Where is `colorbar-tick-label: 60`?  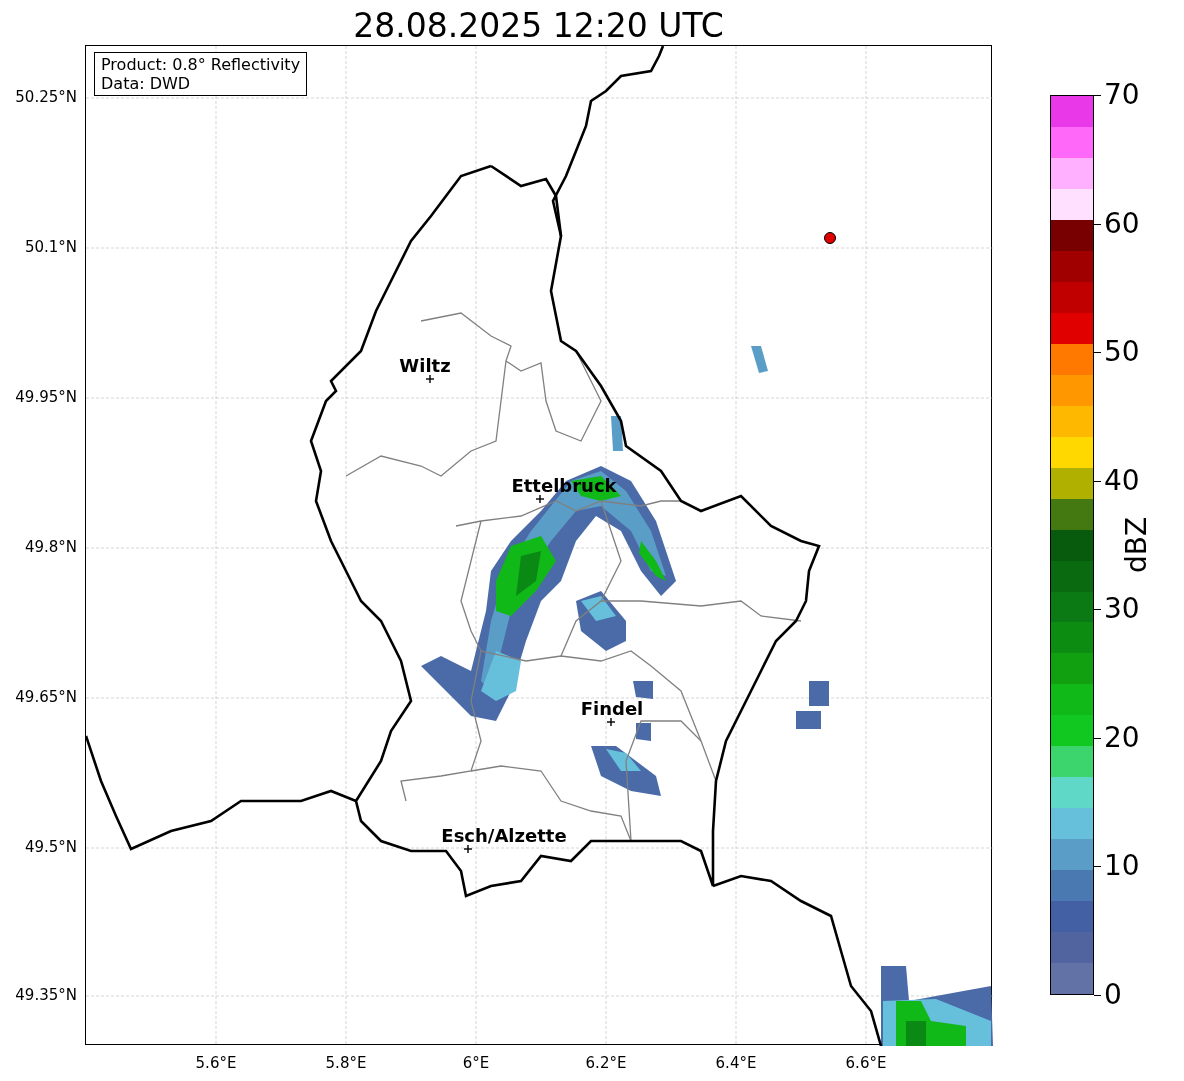 colorbar-tick-label: 60 is located at coordinates (1122, 223).